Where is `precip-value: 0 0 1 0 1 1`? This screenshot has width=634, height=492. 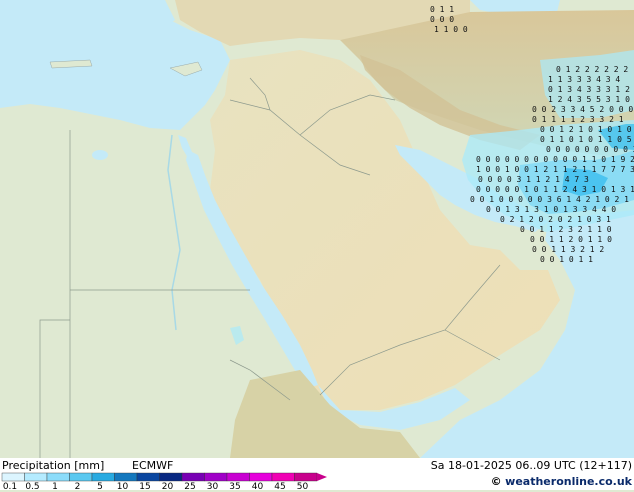 precip-value: 0 0 1 0 1 1 is located at coordinates (566, 259).